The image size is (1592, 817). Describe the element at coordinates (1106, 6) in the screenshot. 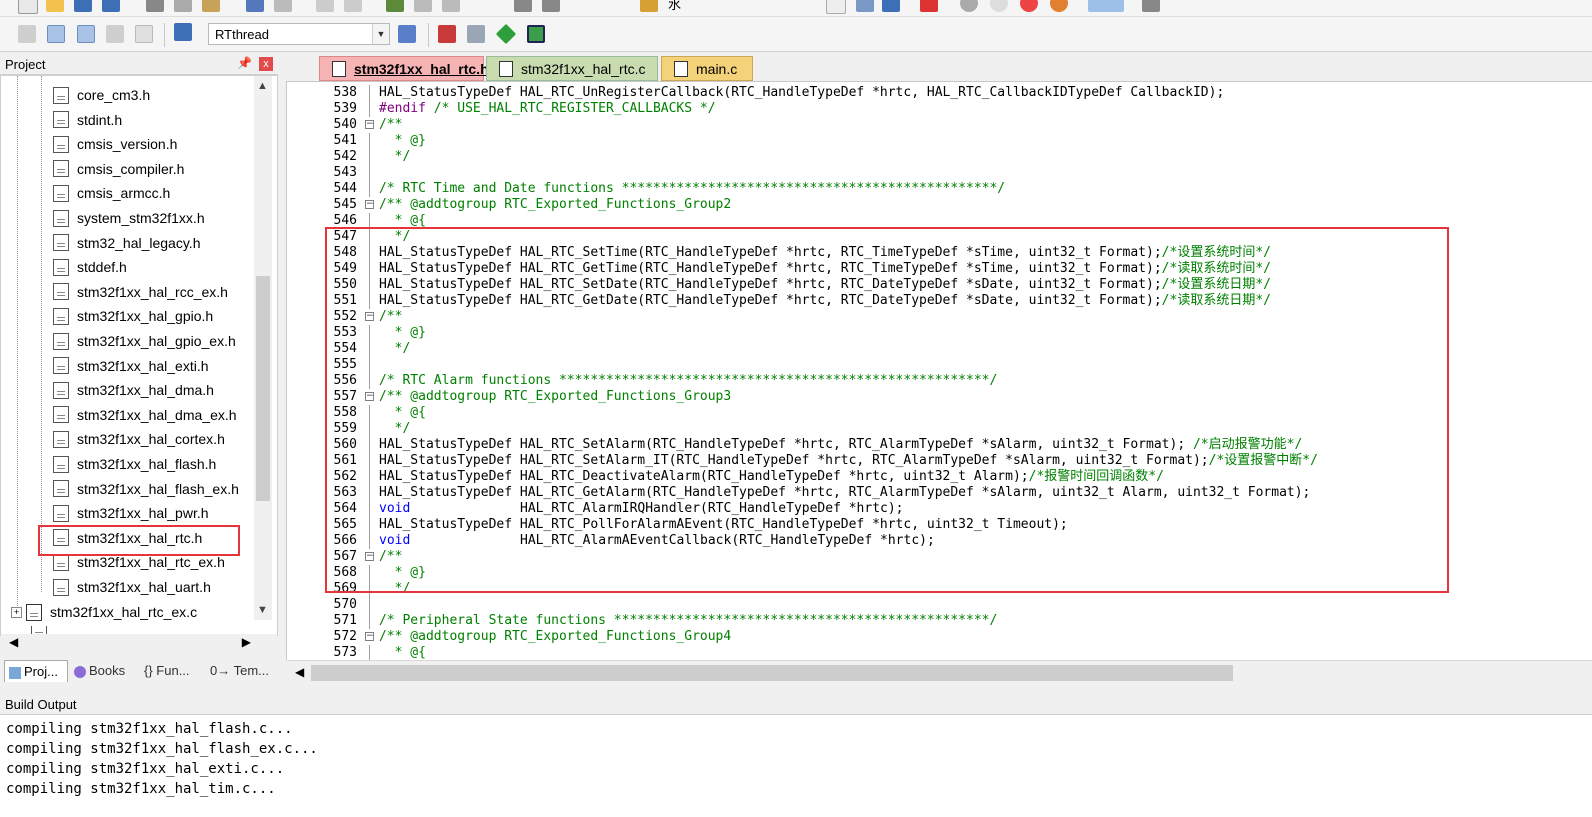

I see `window-layout-icon` at that location.